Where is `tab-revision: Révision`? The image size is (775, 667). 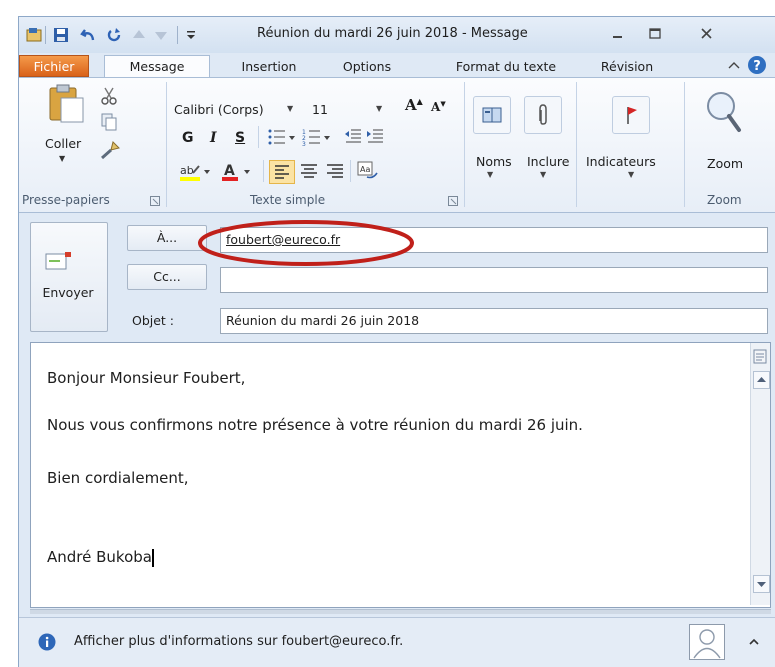 tab-revision: Révision is located at coordinates (627, 66).